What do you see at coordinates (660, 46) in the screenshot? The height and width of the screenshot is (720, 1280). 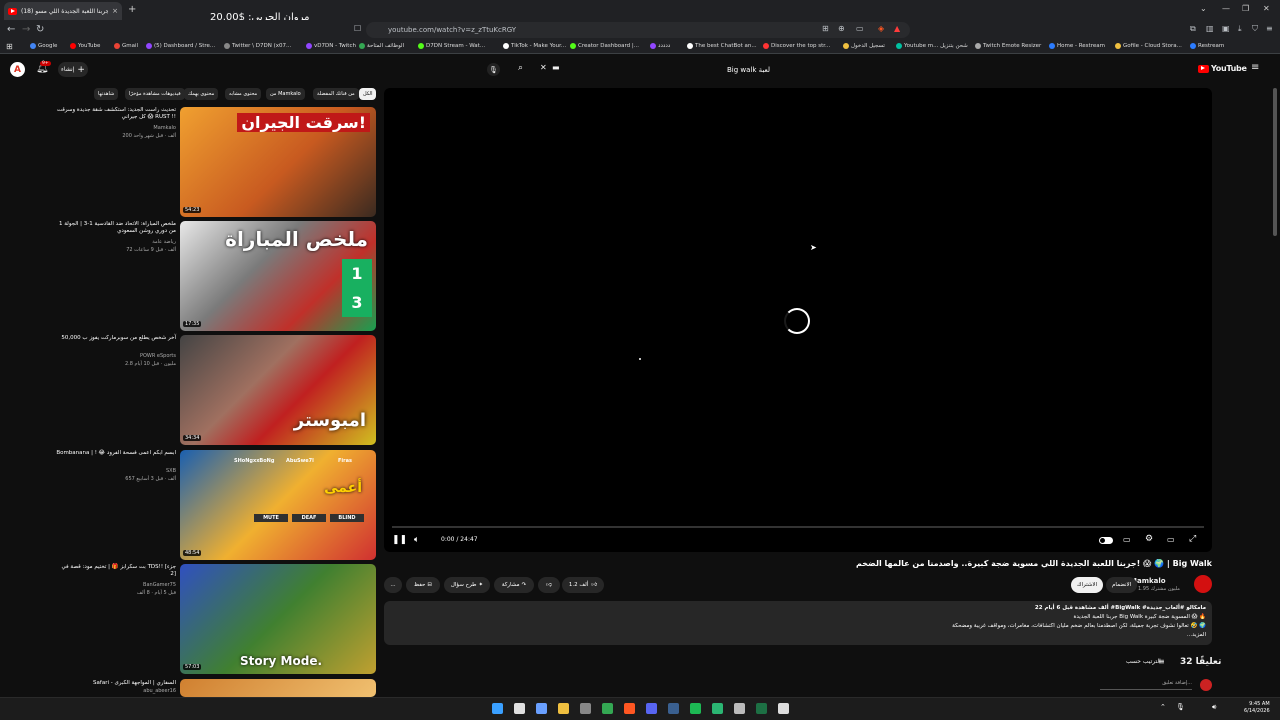 I see `bookmark-item: ددددد` at bounding box center [660, 46].